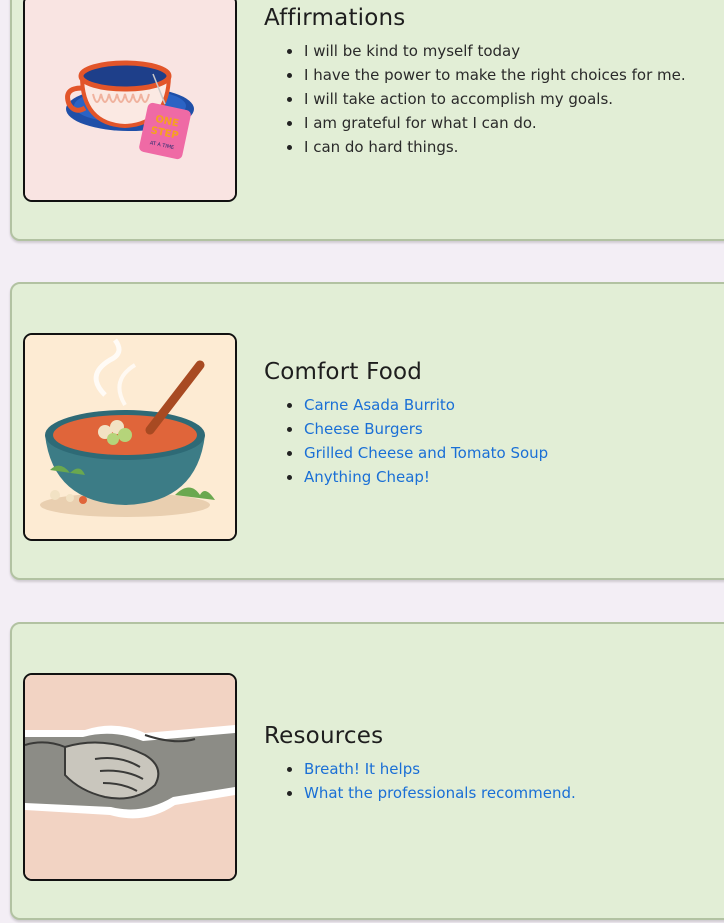  What do you see at coordinates (367, 477) in the screenshot?
I see `food-link-anything-cheap: Anything Cheap!` at bounding box center [367, 477].